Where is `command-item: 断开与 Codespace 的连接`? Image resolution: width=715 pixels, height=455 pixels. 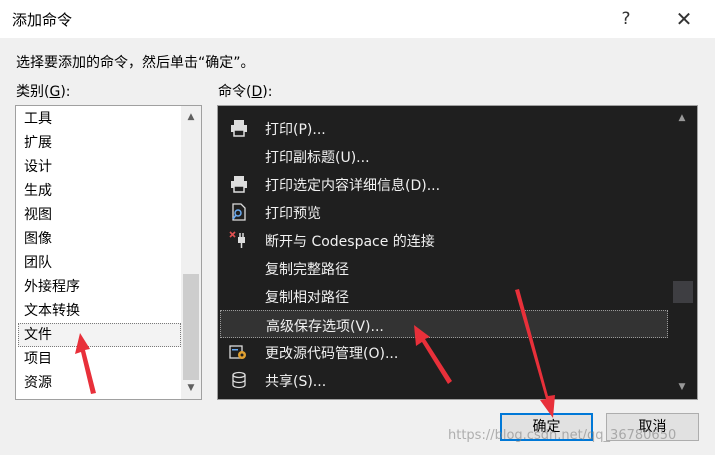 command-item: 断开与 Codespace 的连接 is located at coordinates (444, 240).